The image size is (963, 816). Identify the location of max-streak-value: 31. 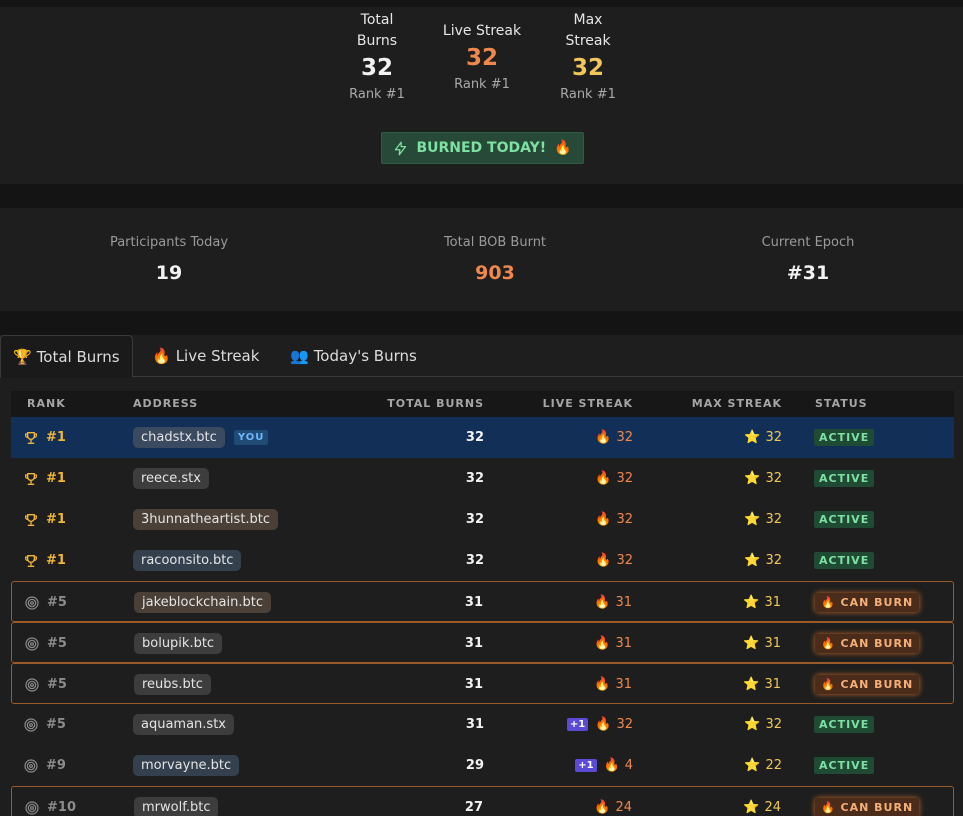
(772, 684).